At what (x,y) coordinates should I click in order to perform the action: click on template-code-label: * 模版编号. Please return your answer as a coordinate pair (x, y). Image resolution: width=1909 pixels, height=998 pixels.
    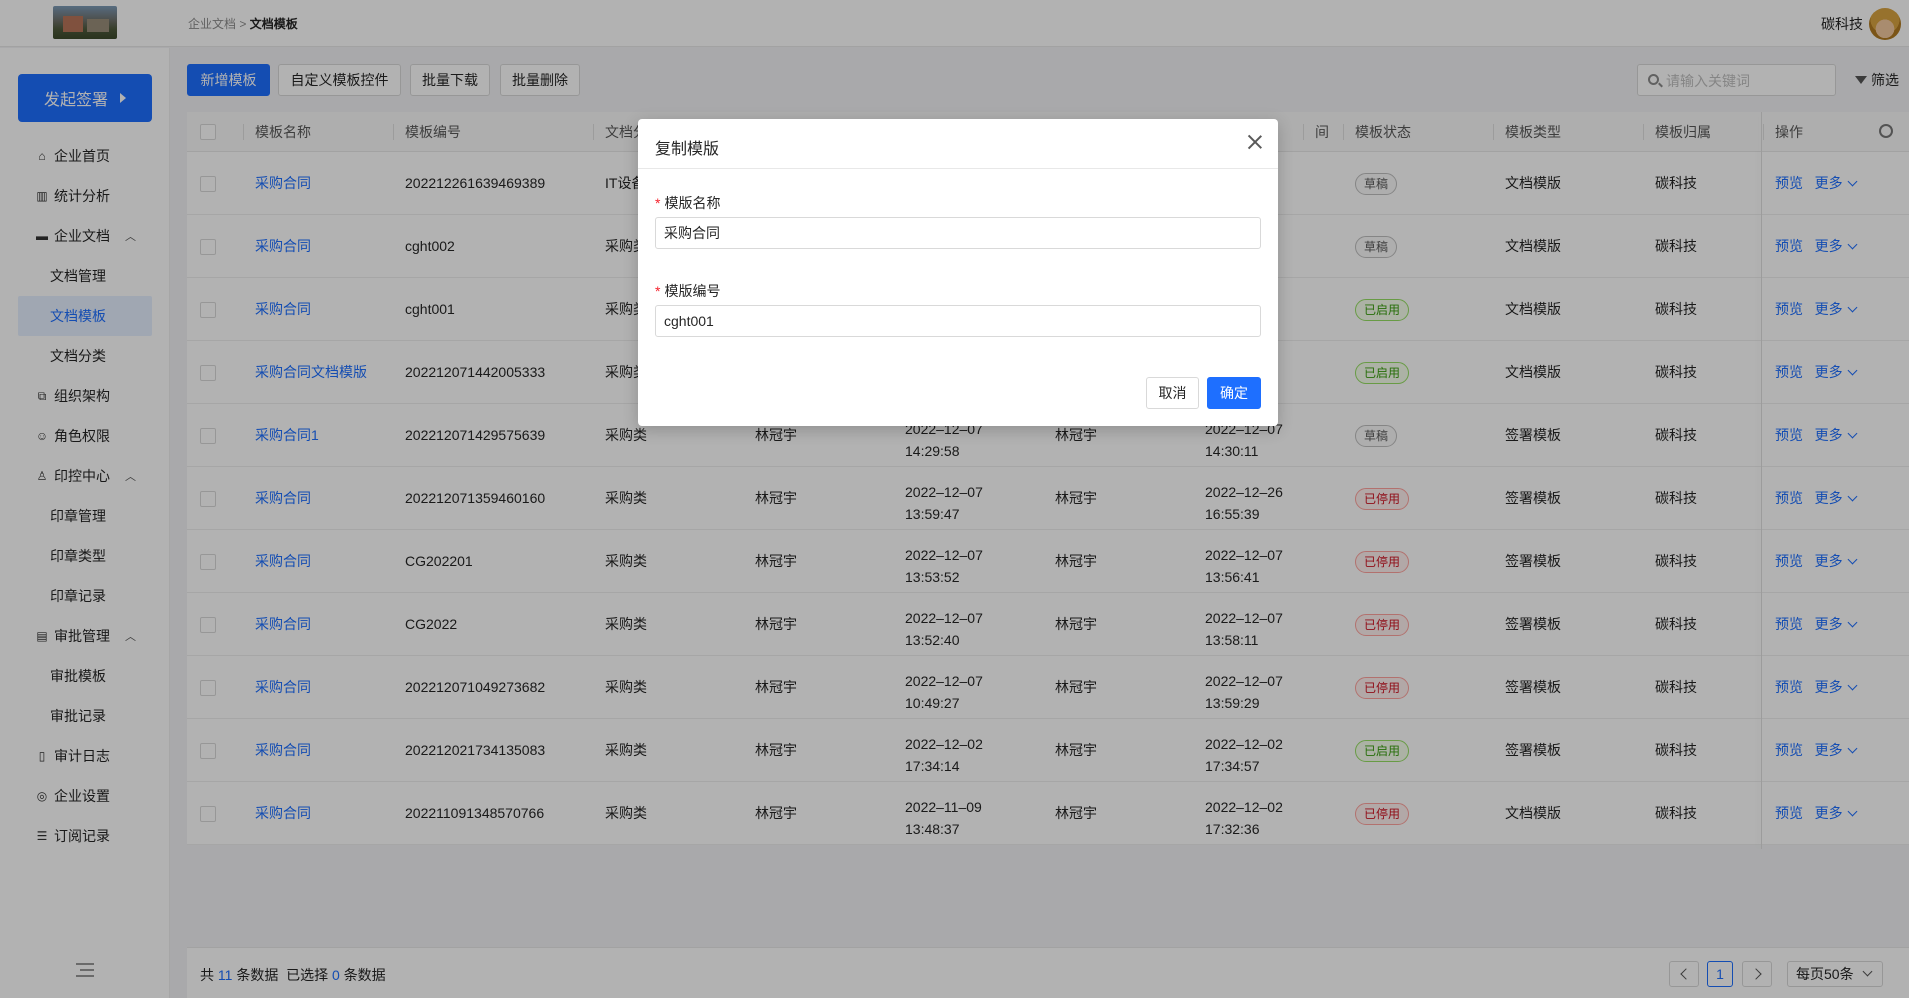
    Looking at the image, I should click on (687, 291).